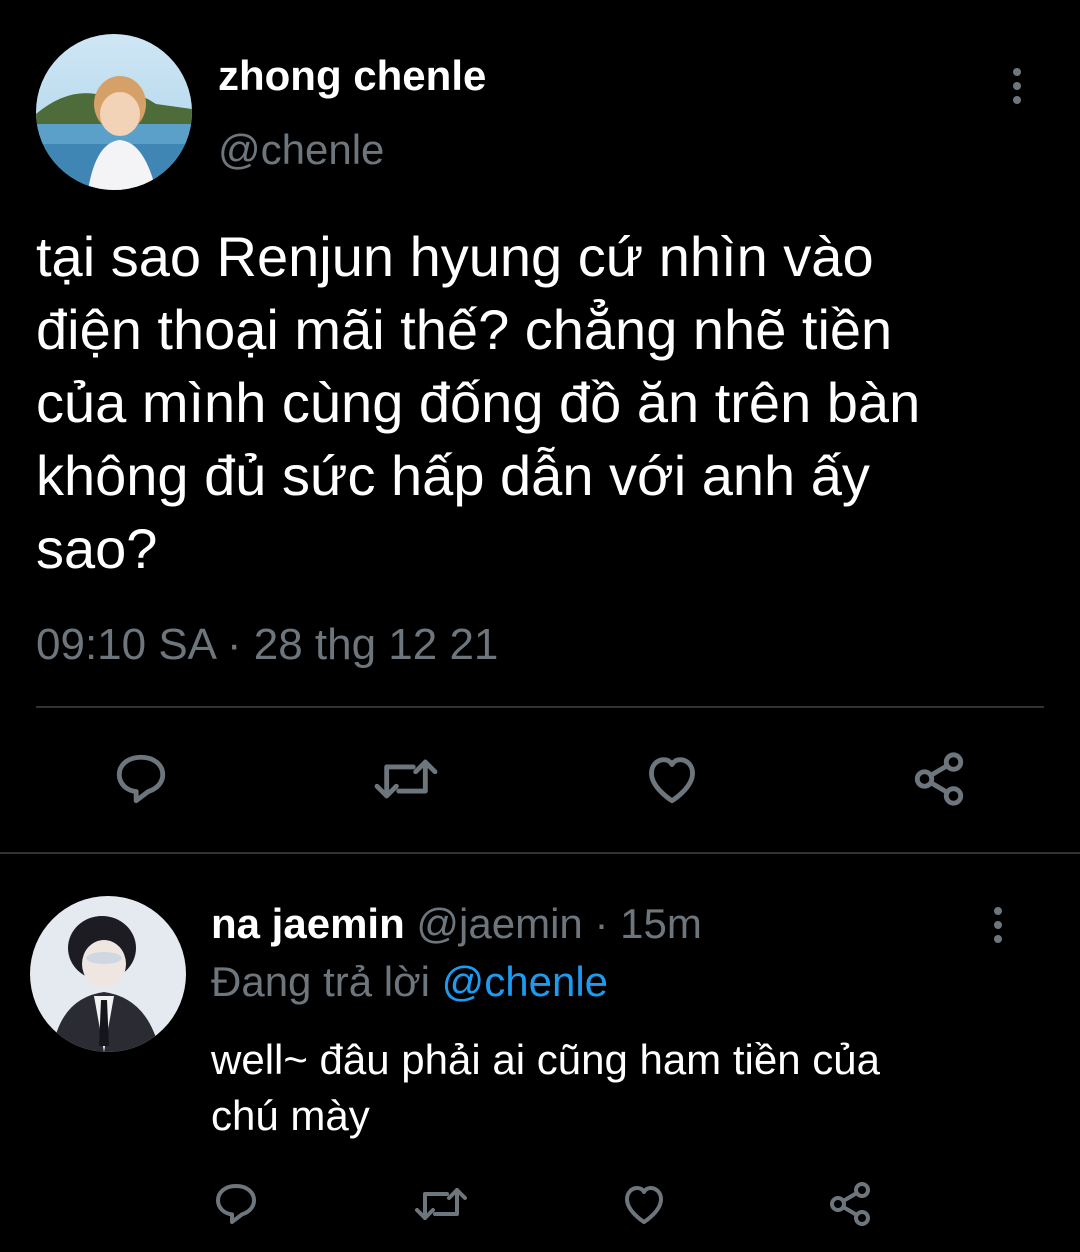 The width and height of the screenshot is (1080, 1252). I want to click on tweet-text-line: không đủ sức hấp dẫn với anh ấy, so click(453, 475).